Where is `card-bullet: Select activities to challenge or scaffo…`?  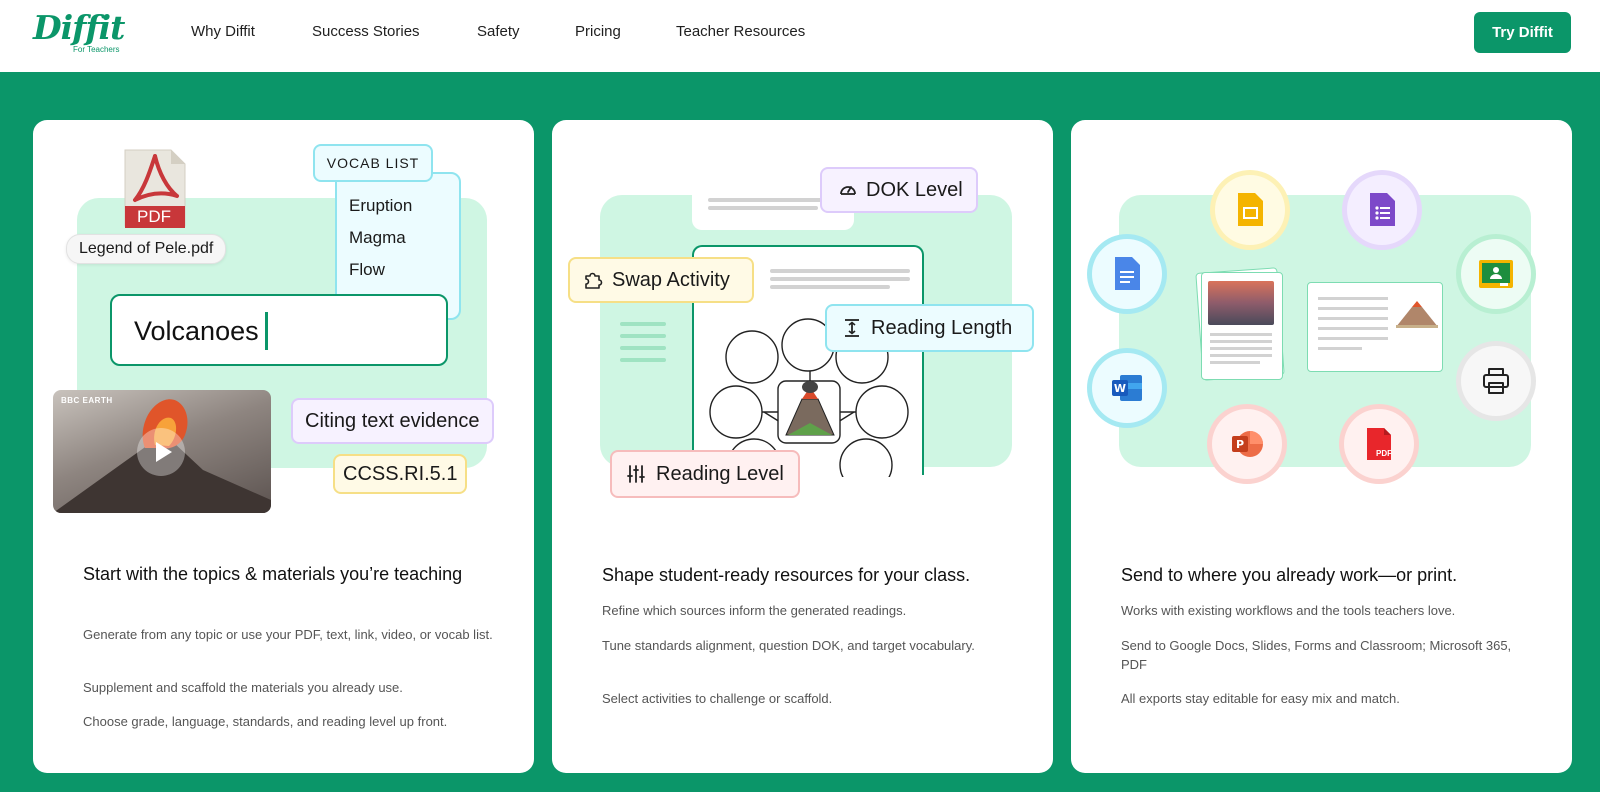
card-bullet: Select activities to challenge or scaffo… is located at coordinates (717, 698).